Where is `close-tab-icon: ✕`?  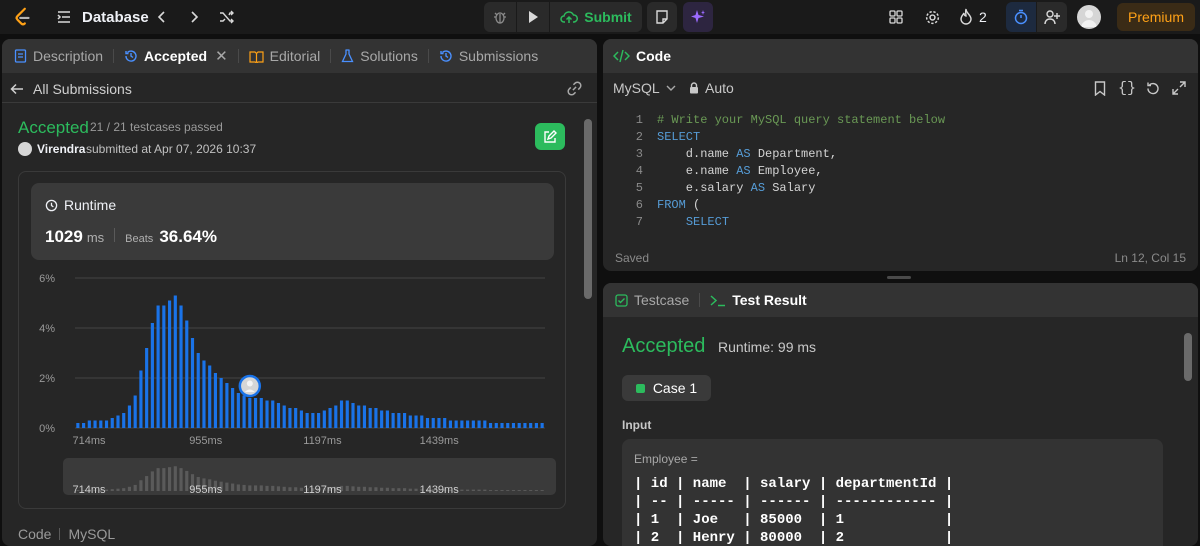
close-tab-icon: ✕ is located at coordinates (221, 56).